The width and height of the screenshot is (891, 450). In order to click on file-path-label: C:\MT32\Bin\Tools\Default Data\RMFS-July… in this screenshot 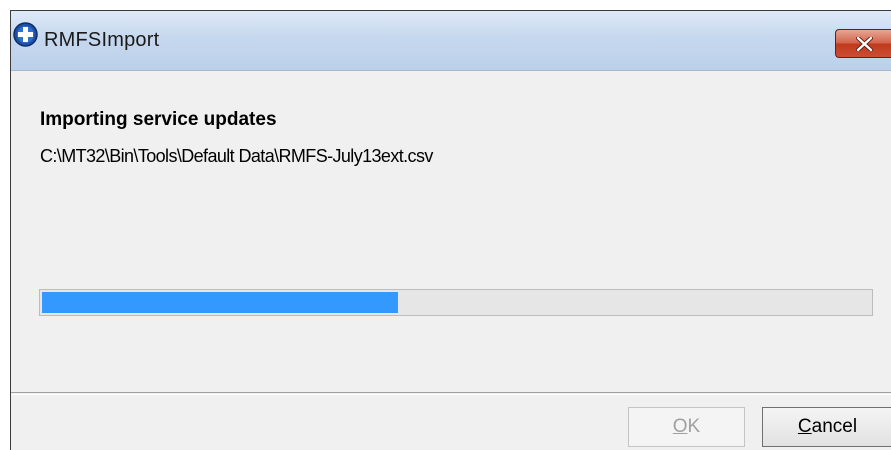, I will do `click(236, 156)`.